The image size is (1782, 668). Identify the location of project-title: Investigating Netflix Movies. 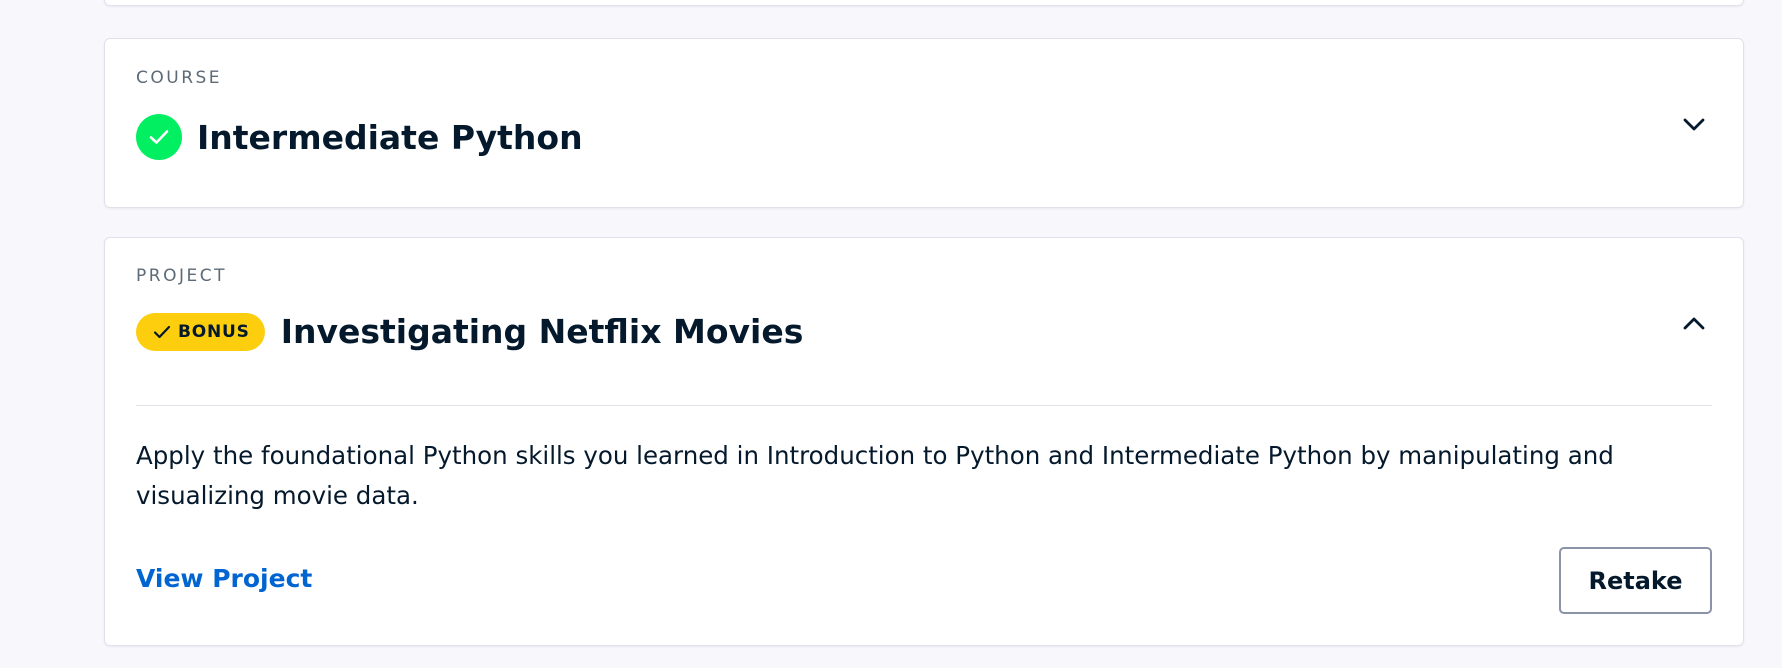
(542, 331).